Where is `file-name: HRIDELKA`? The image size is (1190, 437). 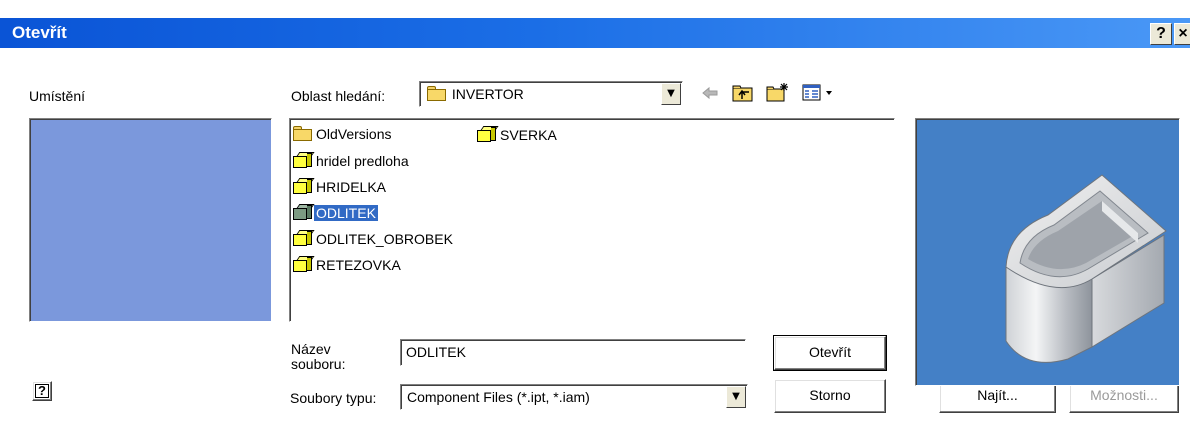
file-name: HRIDELKA is located at coordinates (351, 187).